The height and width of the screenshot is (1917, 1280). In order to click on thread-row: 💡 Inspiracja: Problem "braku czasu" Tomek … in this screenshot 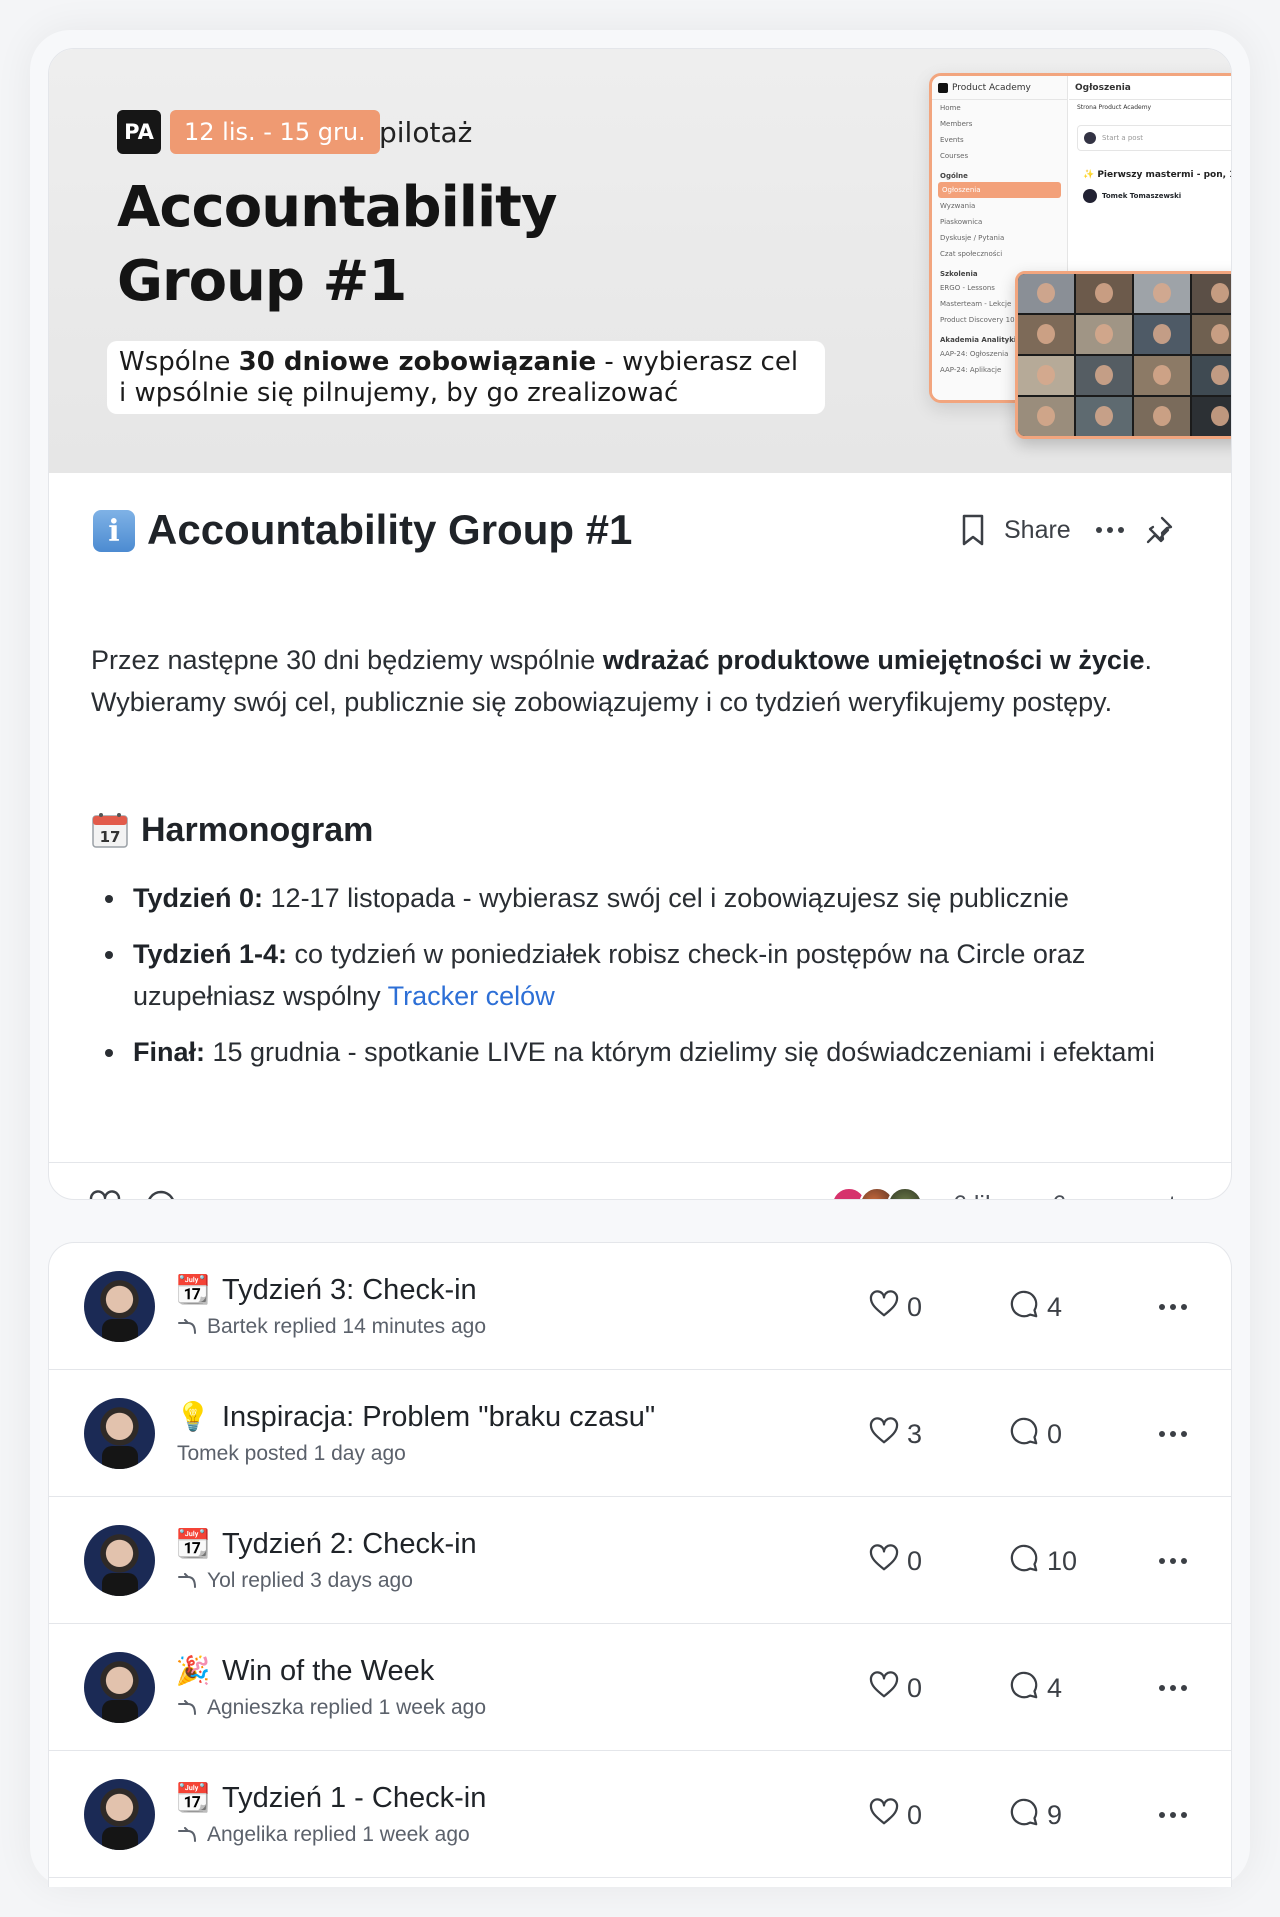, I will do `click(640, 1433)`.